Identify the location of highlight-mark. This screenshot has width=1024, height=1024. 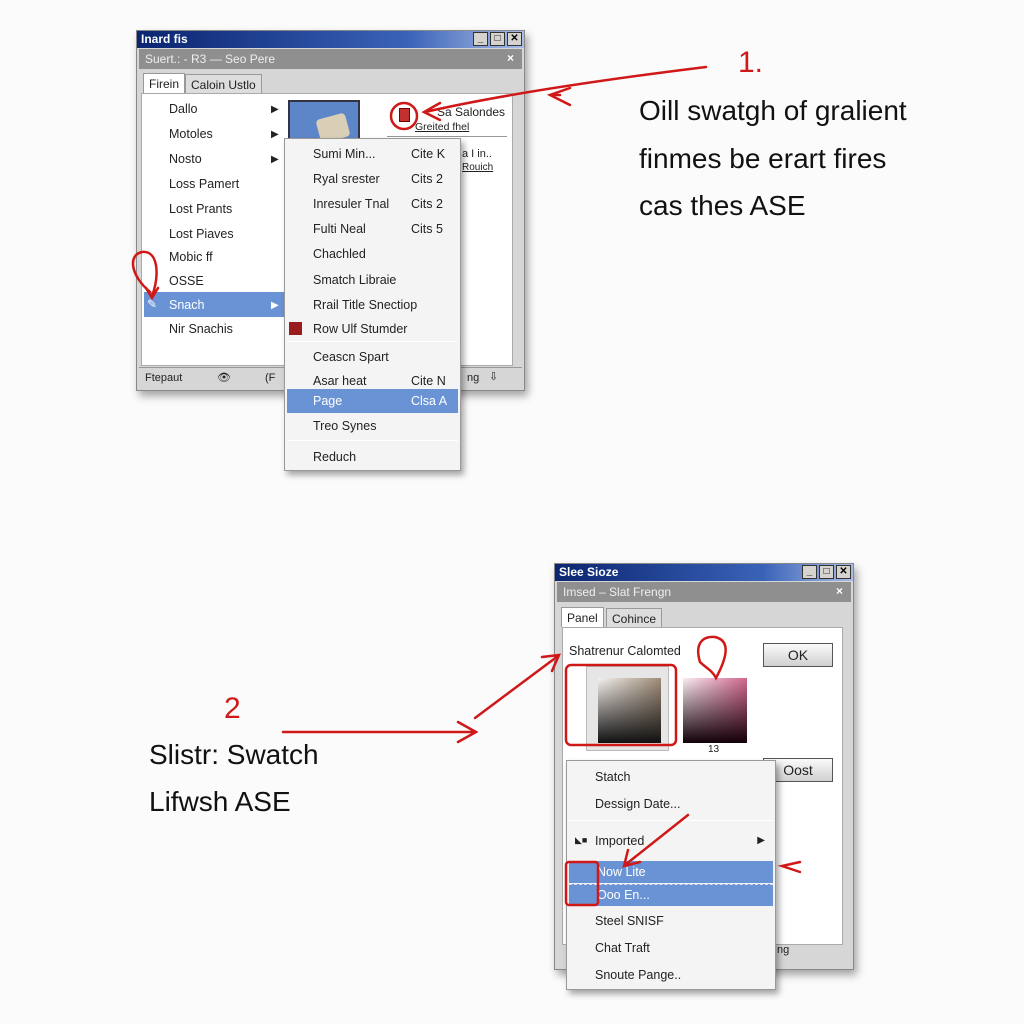
(712, 658).